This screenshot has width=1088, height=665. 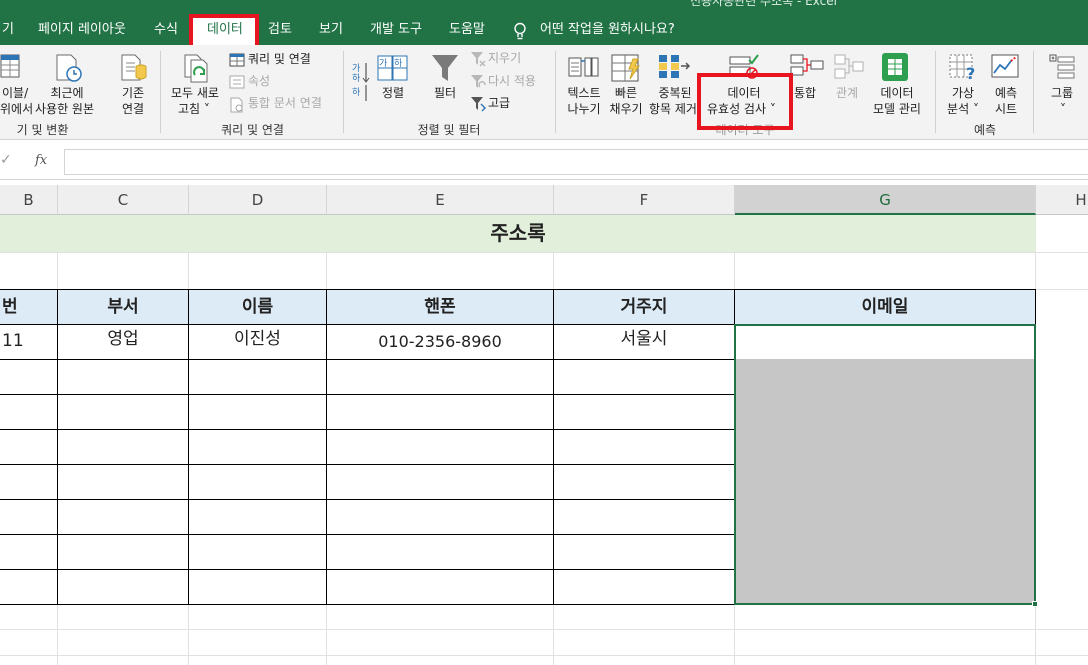 What do you see at coordinates (1062, 93) in the screenshot?
I see `group-label-1: 그룹` at bounding box center [1062, 93].